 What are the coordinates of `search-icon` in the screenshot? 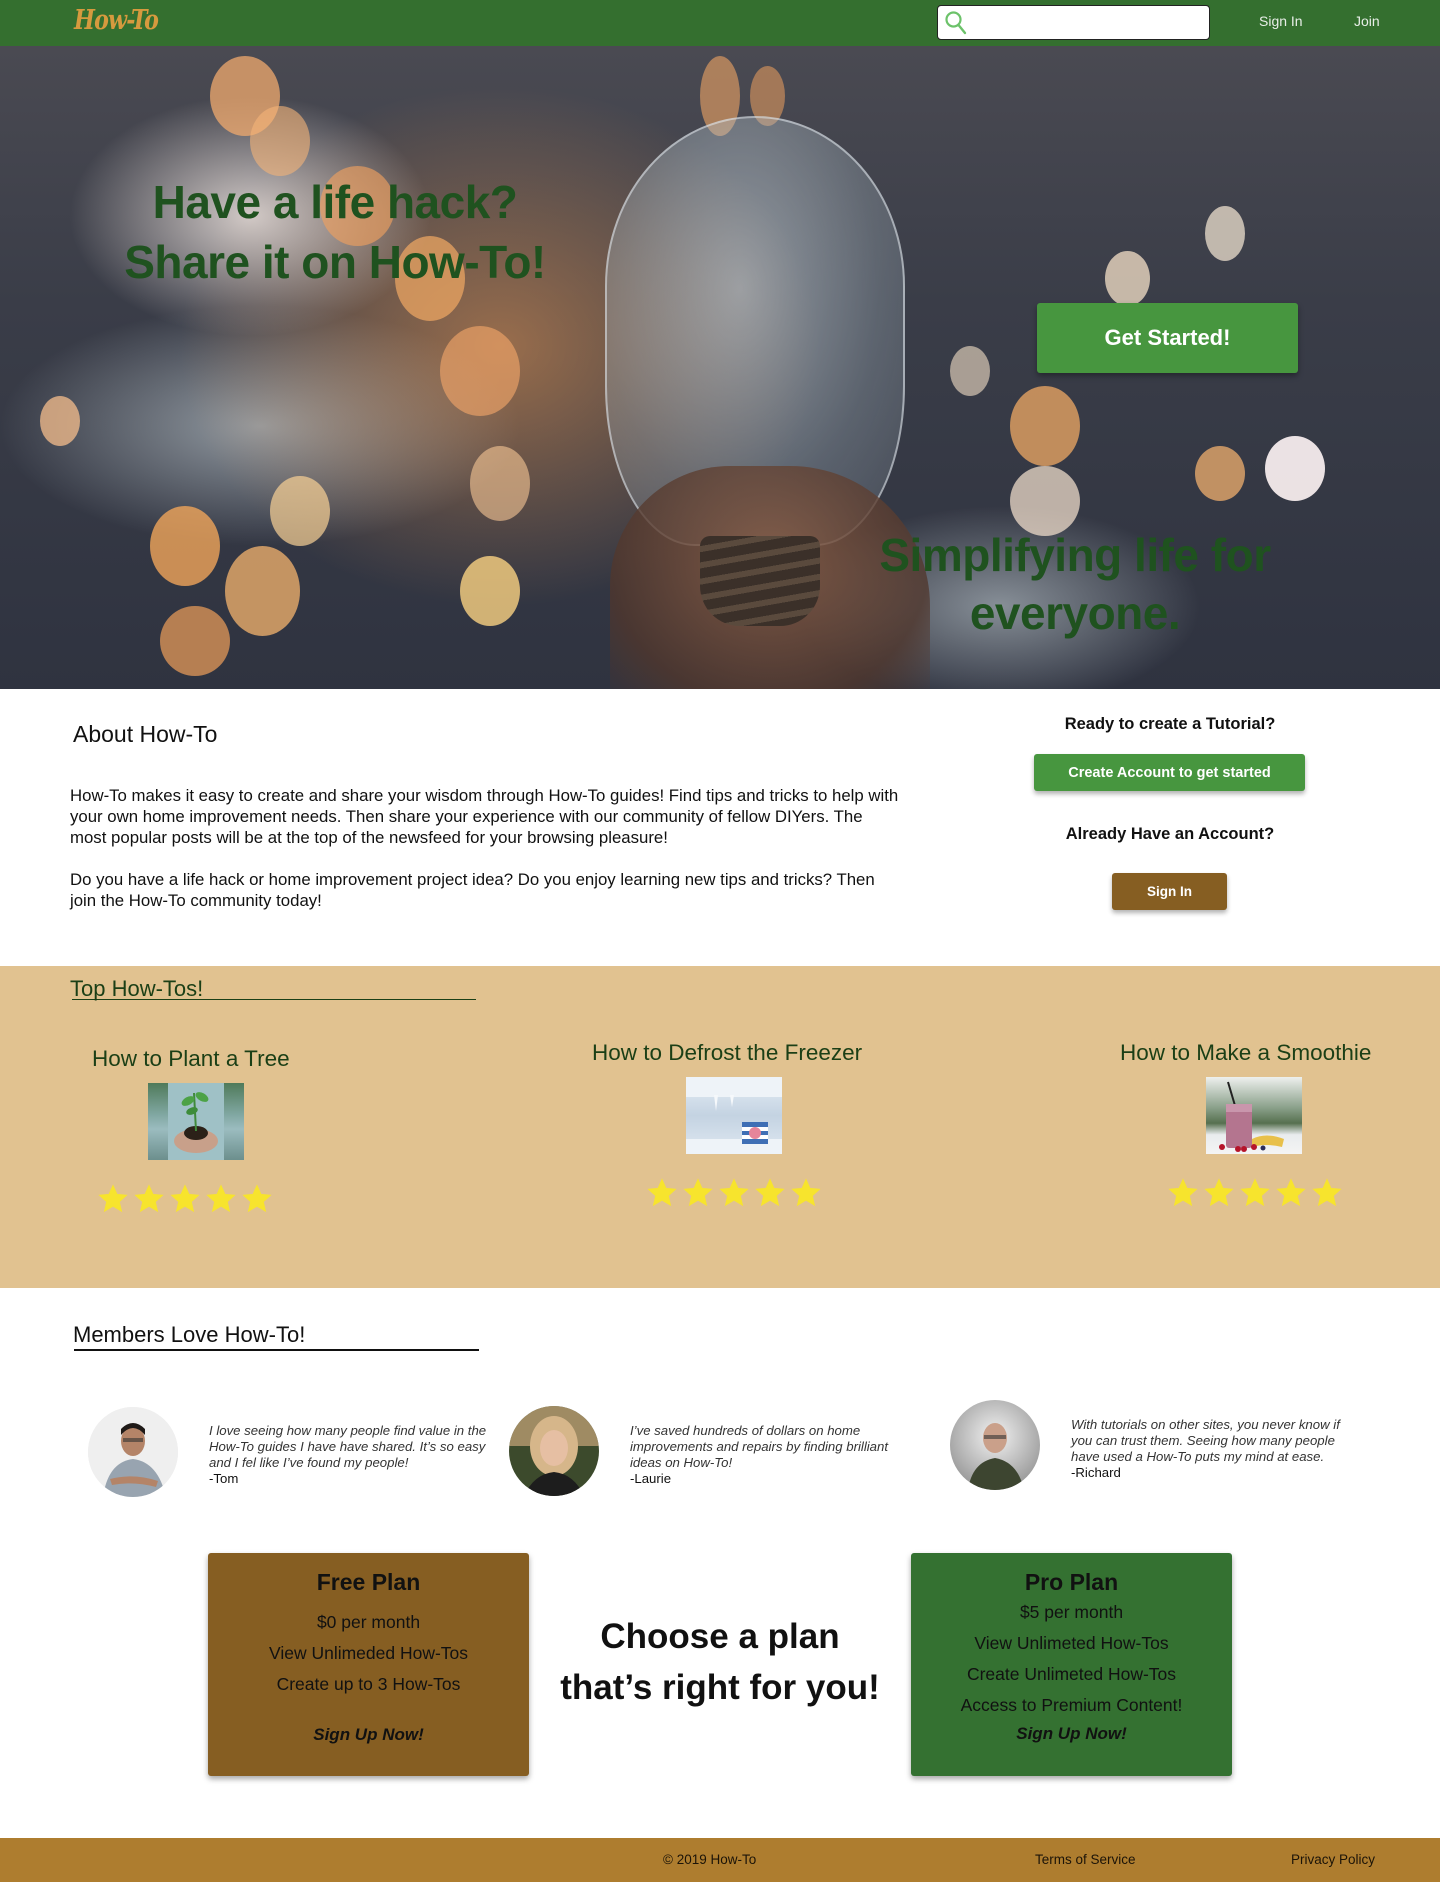 It's located at (956, 23).